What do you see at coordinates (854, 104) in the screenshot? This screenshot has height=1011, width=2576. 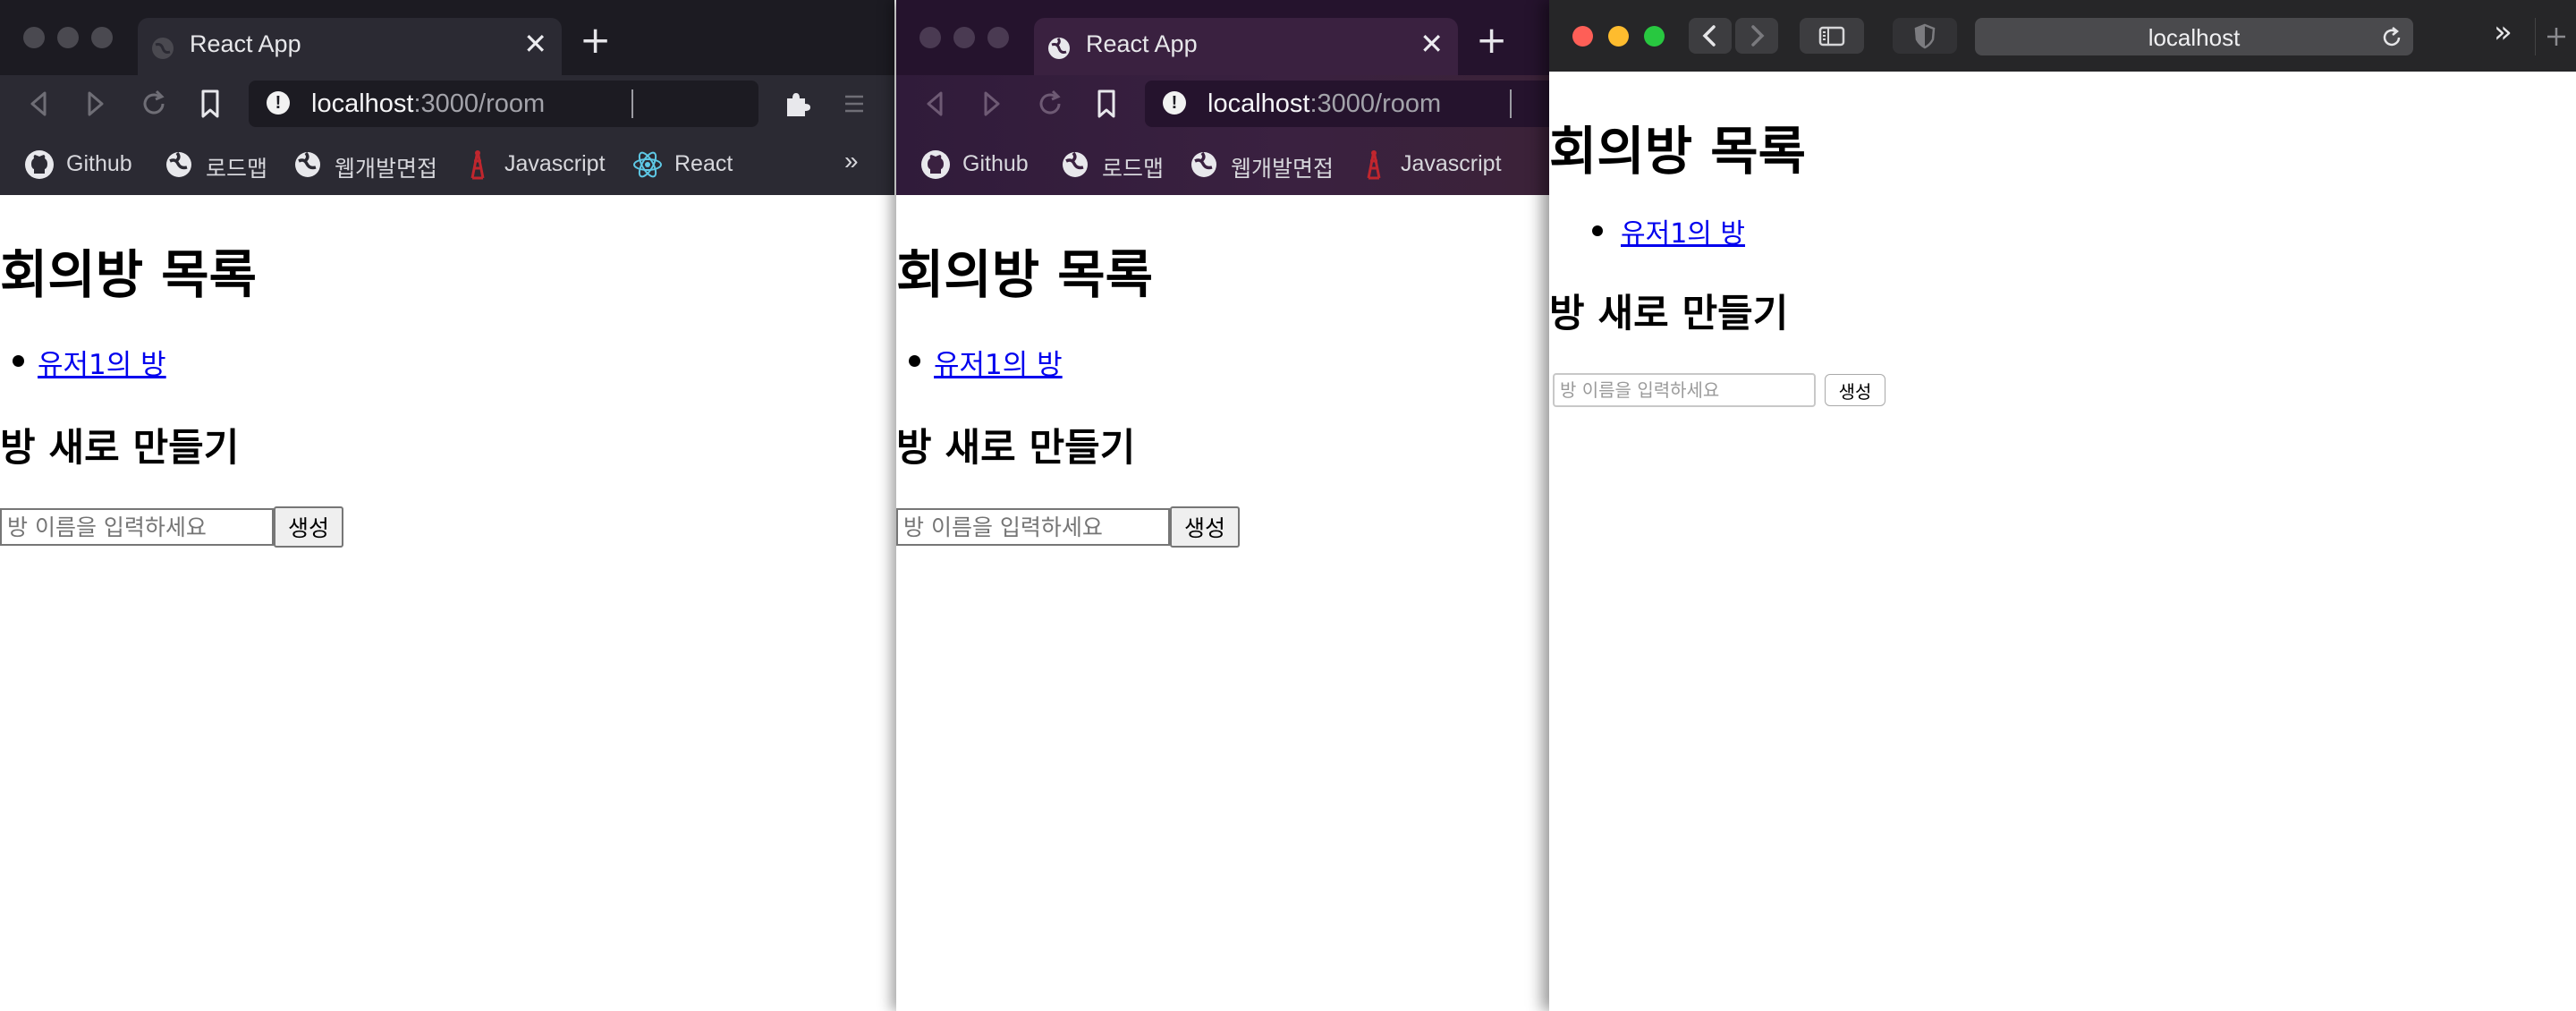 I see `menu-icon` at bounding box center [854, 104].